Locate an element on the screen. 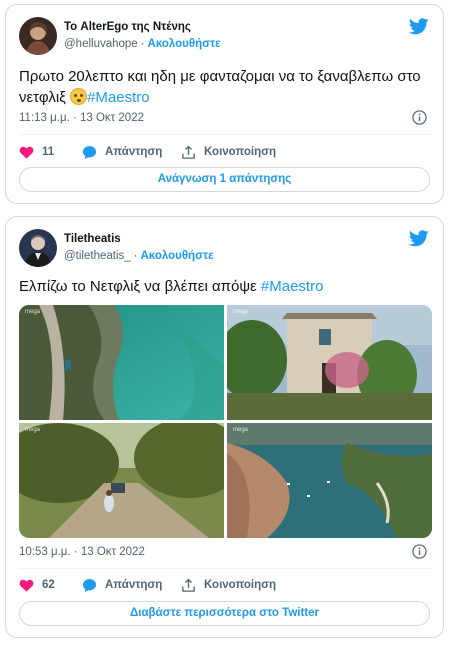 The height and width of the screenshot is (646, 450). like-button: 62 is located at coordinates (37, 585).